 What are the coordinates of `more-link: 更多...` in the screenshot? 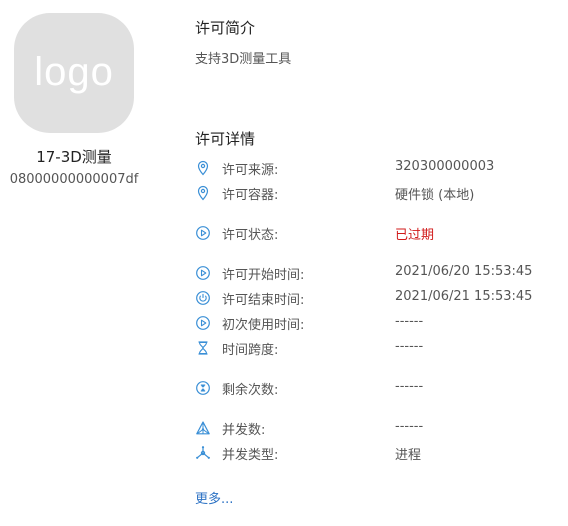 It's located at (214, 497).